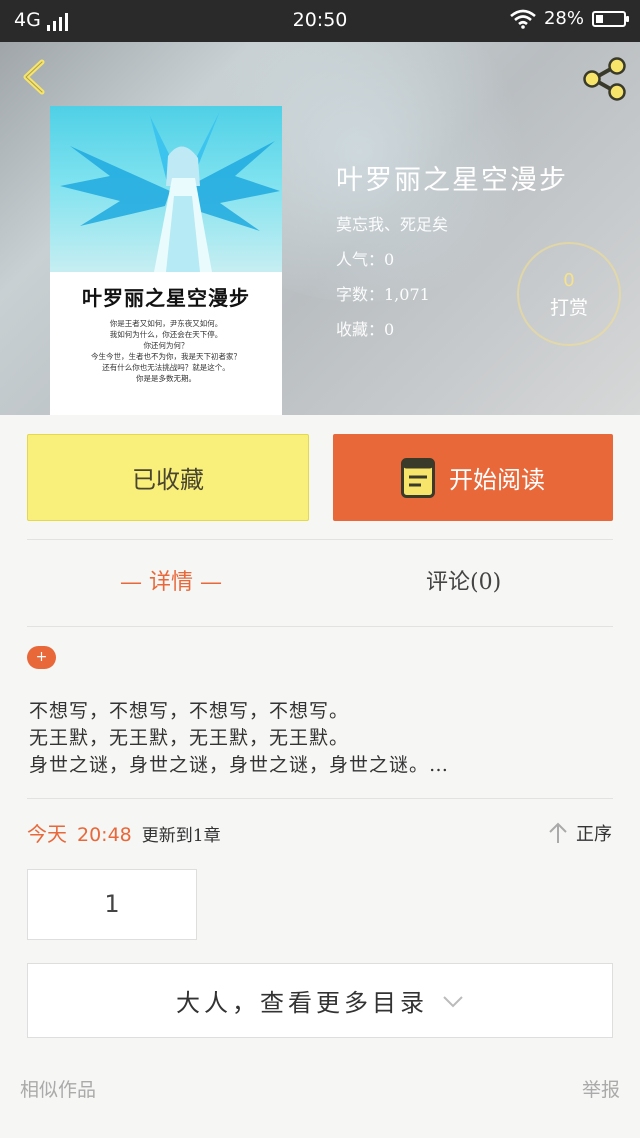 This screenshot has width=640, height=1138. What do you see at coordinates (568, 308) in the screenshot?
I see `reward-label: 打赏` at bounding box center [568, 308].